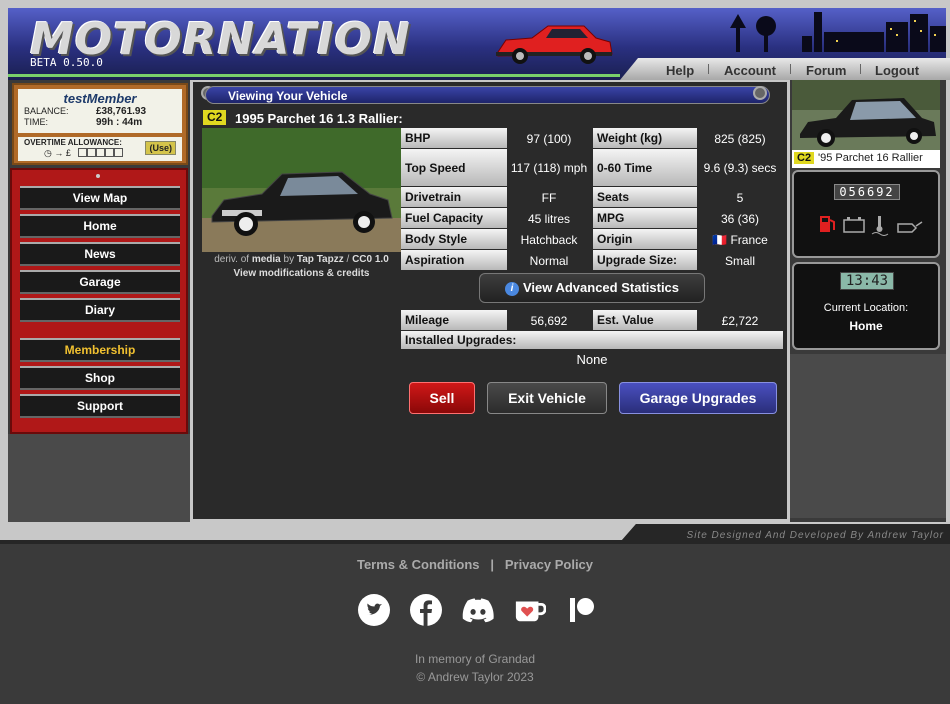 The height and width of the screenshot is (704, 950). What do you see at coordinates (645, 218) in the screenshot?
I see `stat-label: MPG` at bounding box center [645, 218].